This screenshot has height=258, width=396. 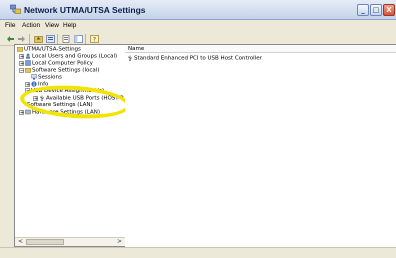 What do you see at coordinates (198, 26) in the screenshot?
I see `menu-bar: File Action View Help` at bounding box center [198, 26].